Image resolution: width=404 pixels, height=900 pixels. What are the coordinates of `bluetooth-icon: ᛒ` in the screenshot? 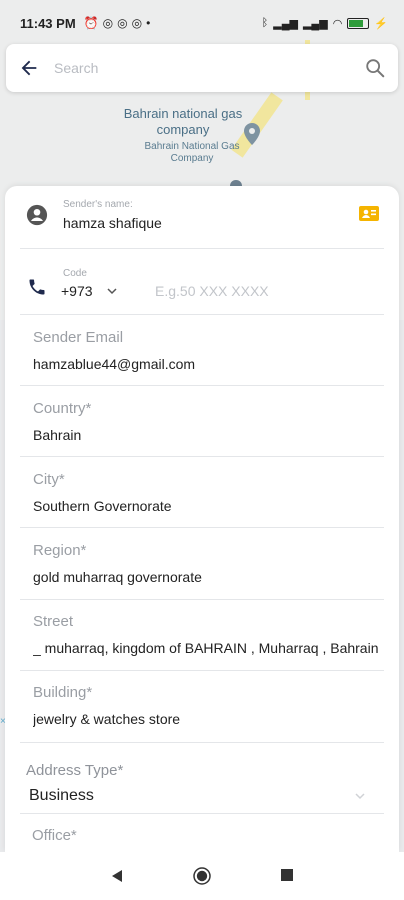 It's located at (265, 23).